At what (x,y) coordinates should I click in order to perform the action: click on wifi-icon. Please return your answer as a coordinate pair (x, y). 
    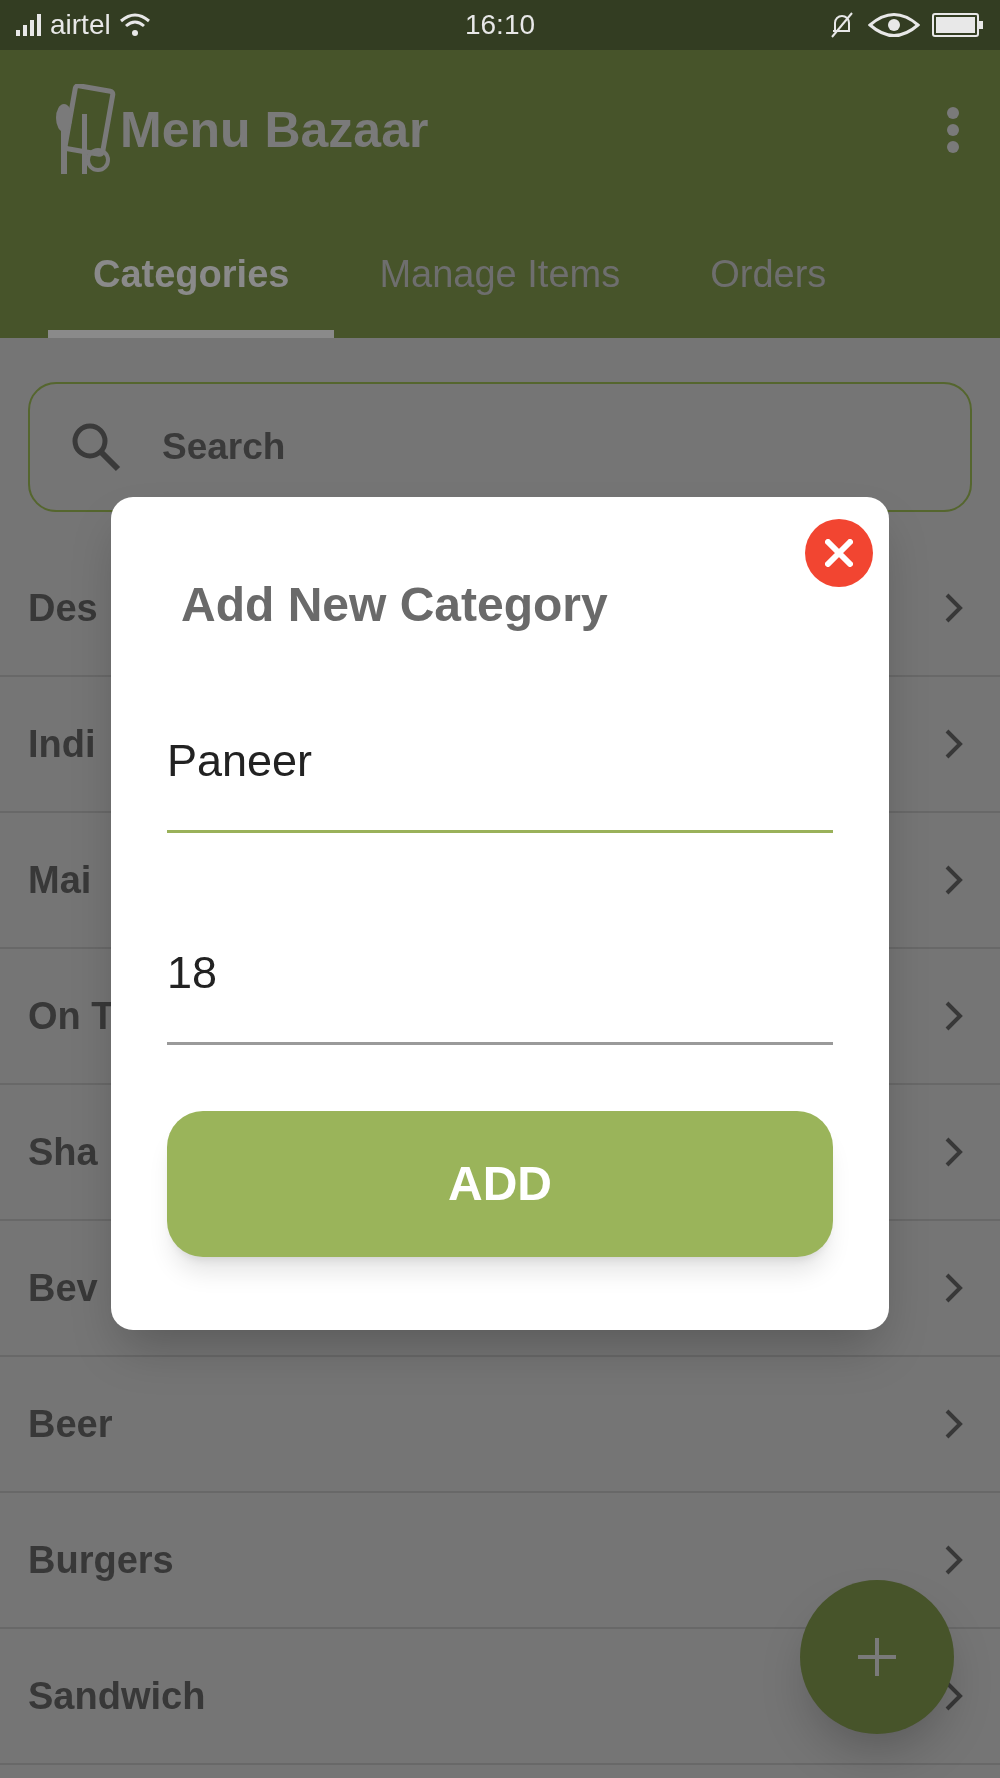
    Looking at the image, I should click on (134, 25).